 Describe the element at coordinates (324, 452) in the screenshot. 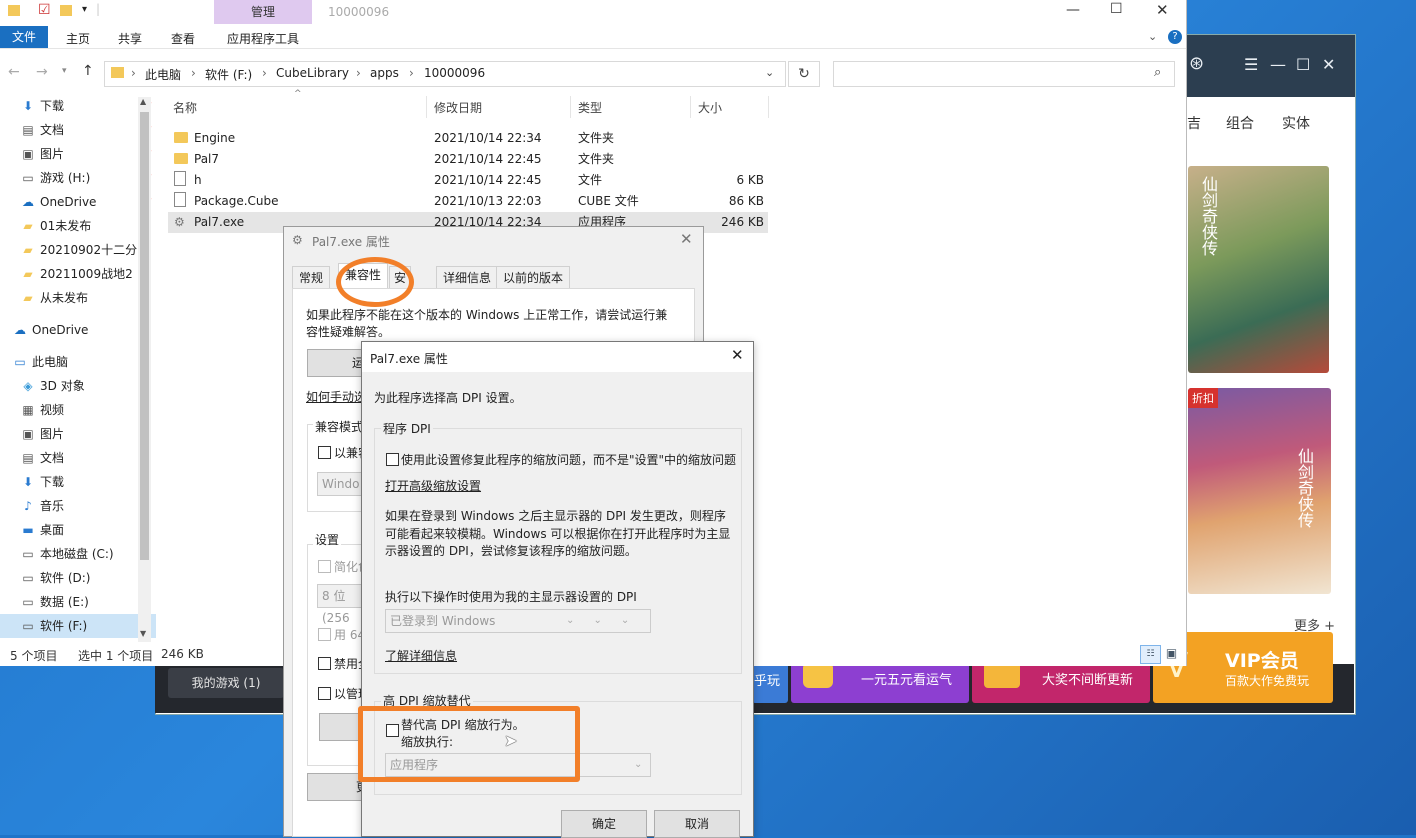

I see `compat-mode-checkbox` at that location.